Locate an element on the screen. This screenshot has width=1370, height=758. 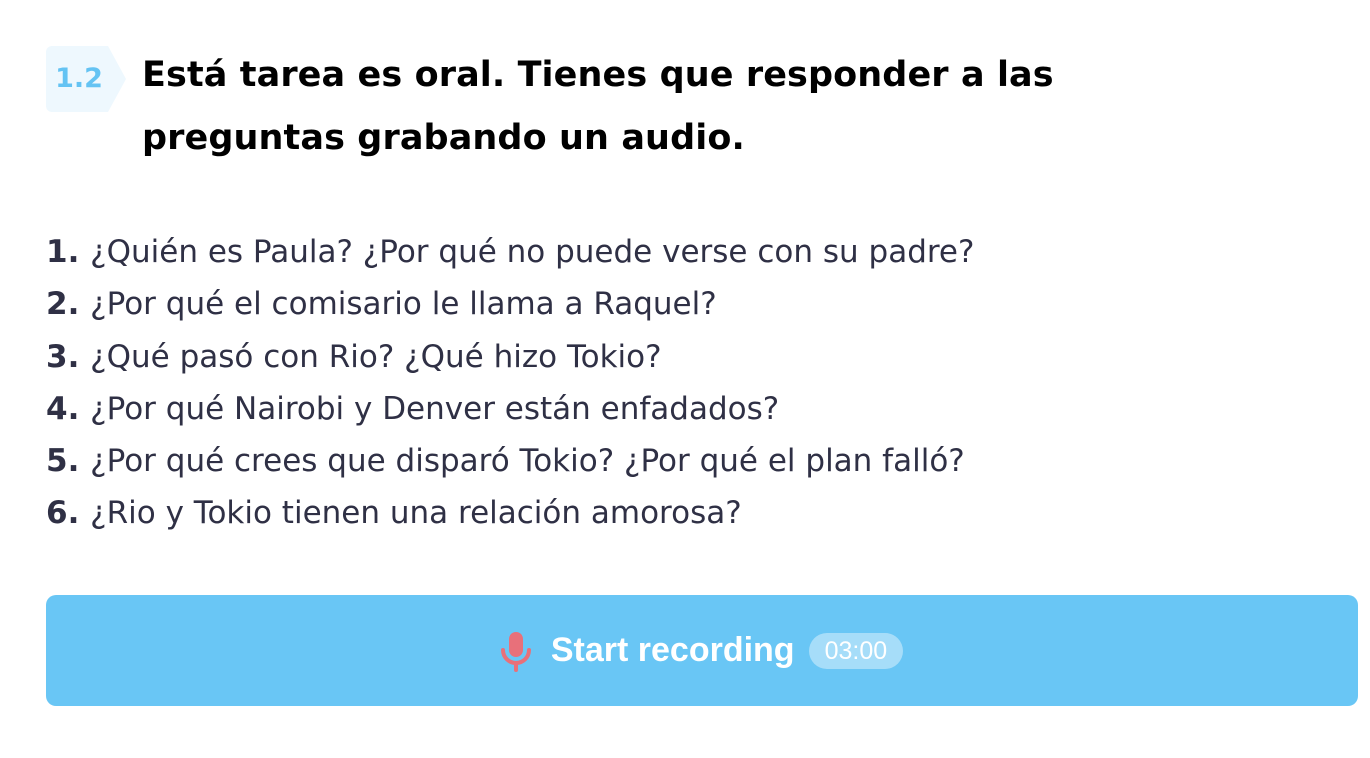
task-number-badge: 1.2 is located at coordinates (86, 79).